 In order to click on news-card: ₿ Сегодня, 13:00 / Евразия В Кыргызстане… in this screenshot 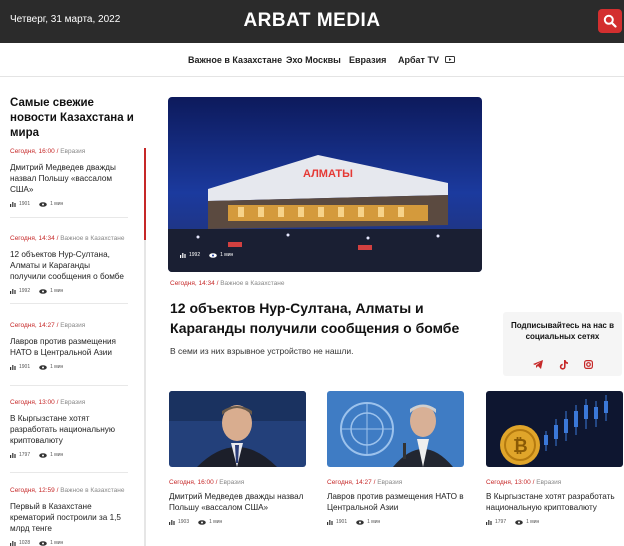, I will do `click(554, 458)`.